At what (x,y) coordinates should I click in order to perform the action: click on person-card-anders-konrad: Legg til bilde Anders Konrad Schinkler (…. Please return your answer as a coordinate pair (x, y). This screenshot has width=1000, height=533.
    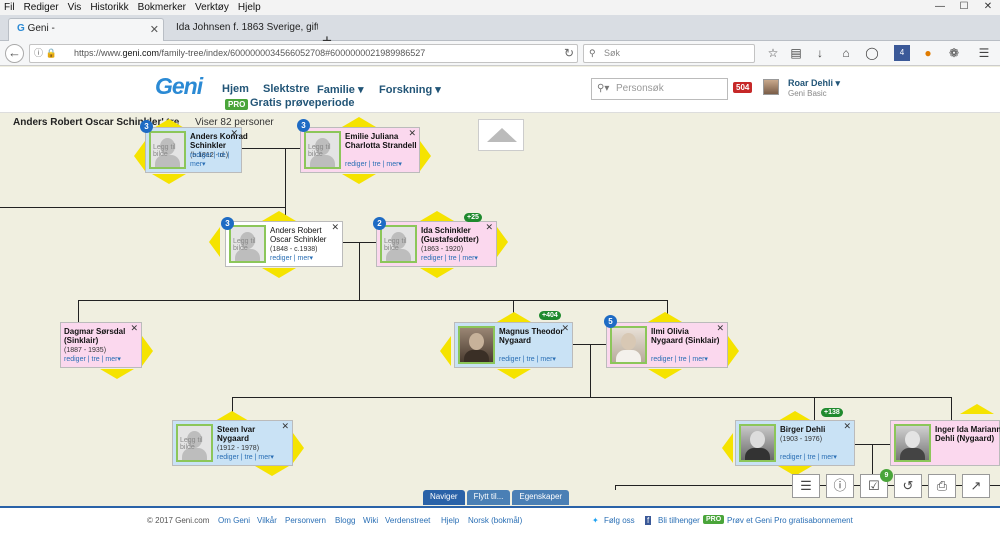
    Looking at the image, I should click on (196, 150).